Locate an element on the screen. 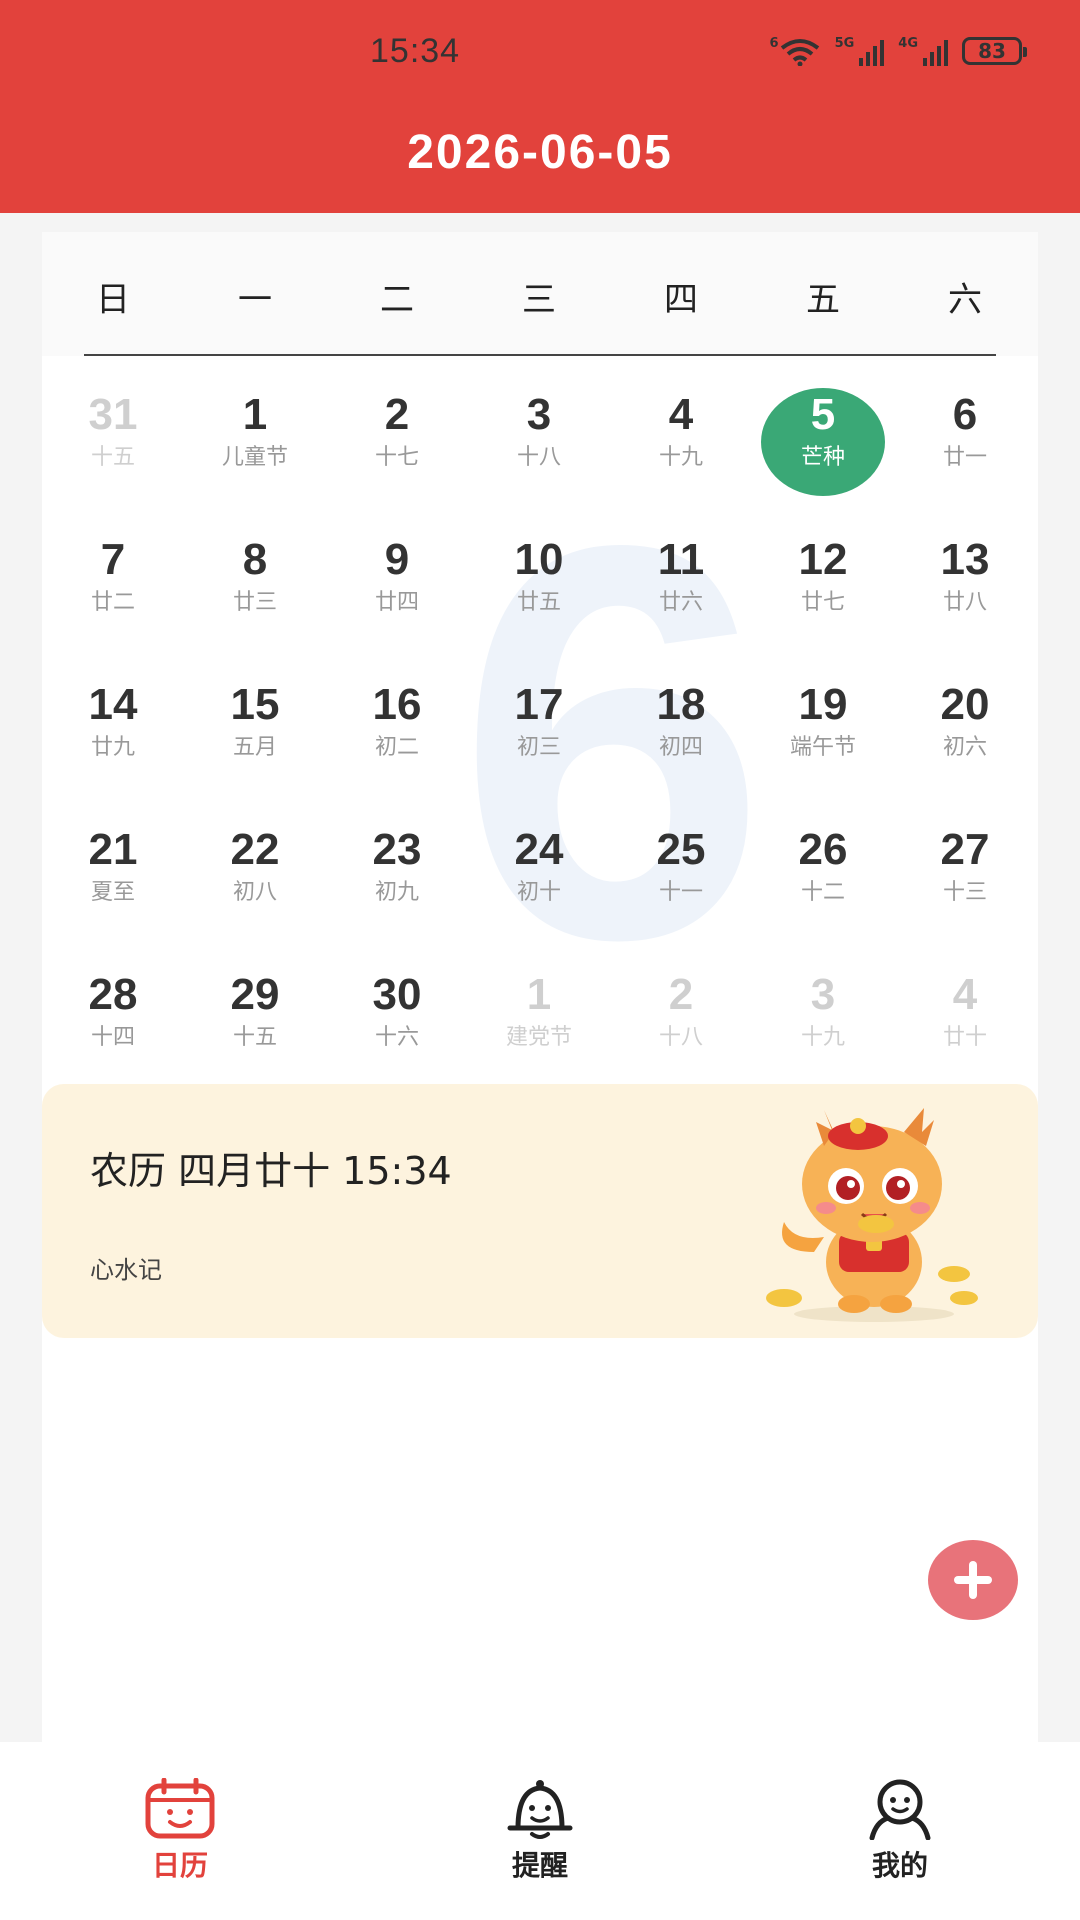 The image size is (1080, 1920). plus-icon is located at coordinates (973, 1580).